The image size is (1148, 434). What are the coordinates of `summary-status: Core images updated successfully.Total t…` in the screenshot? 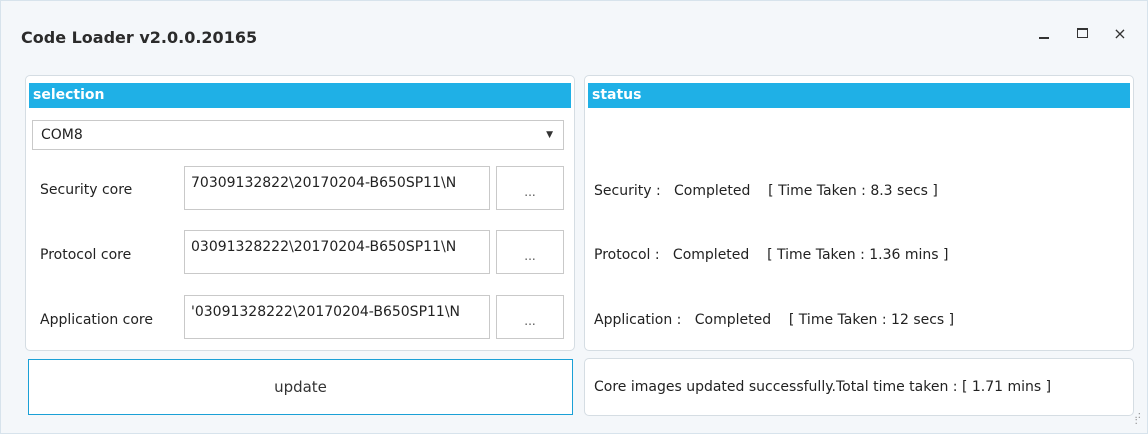 It's located at (859, 387).